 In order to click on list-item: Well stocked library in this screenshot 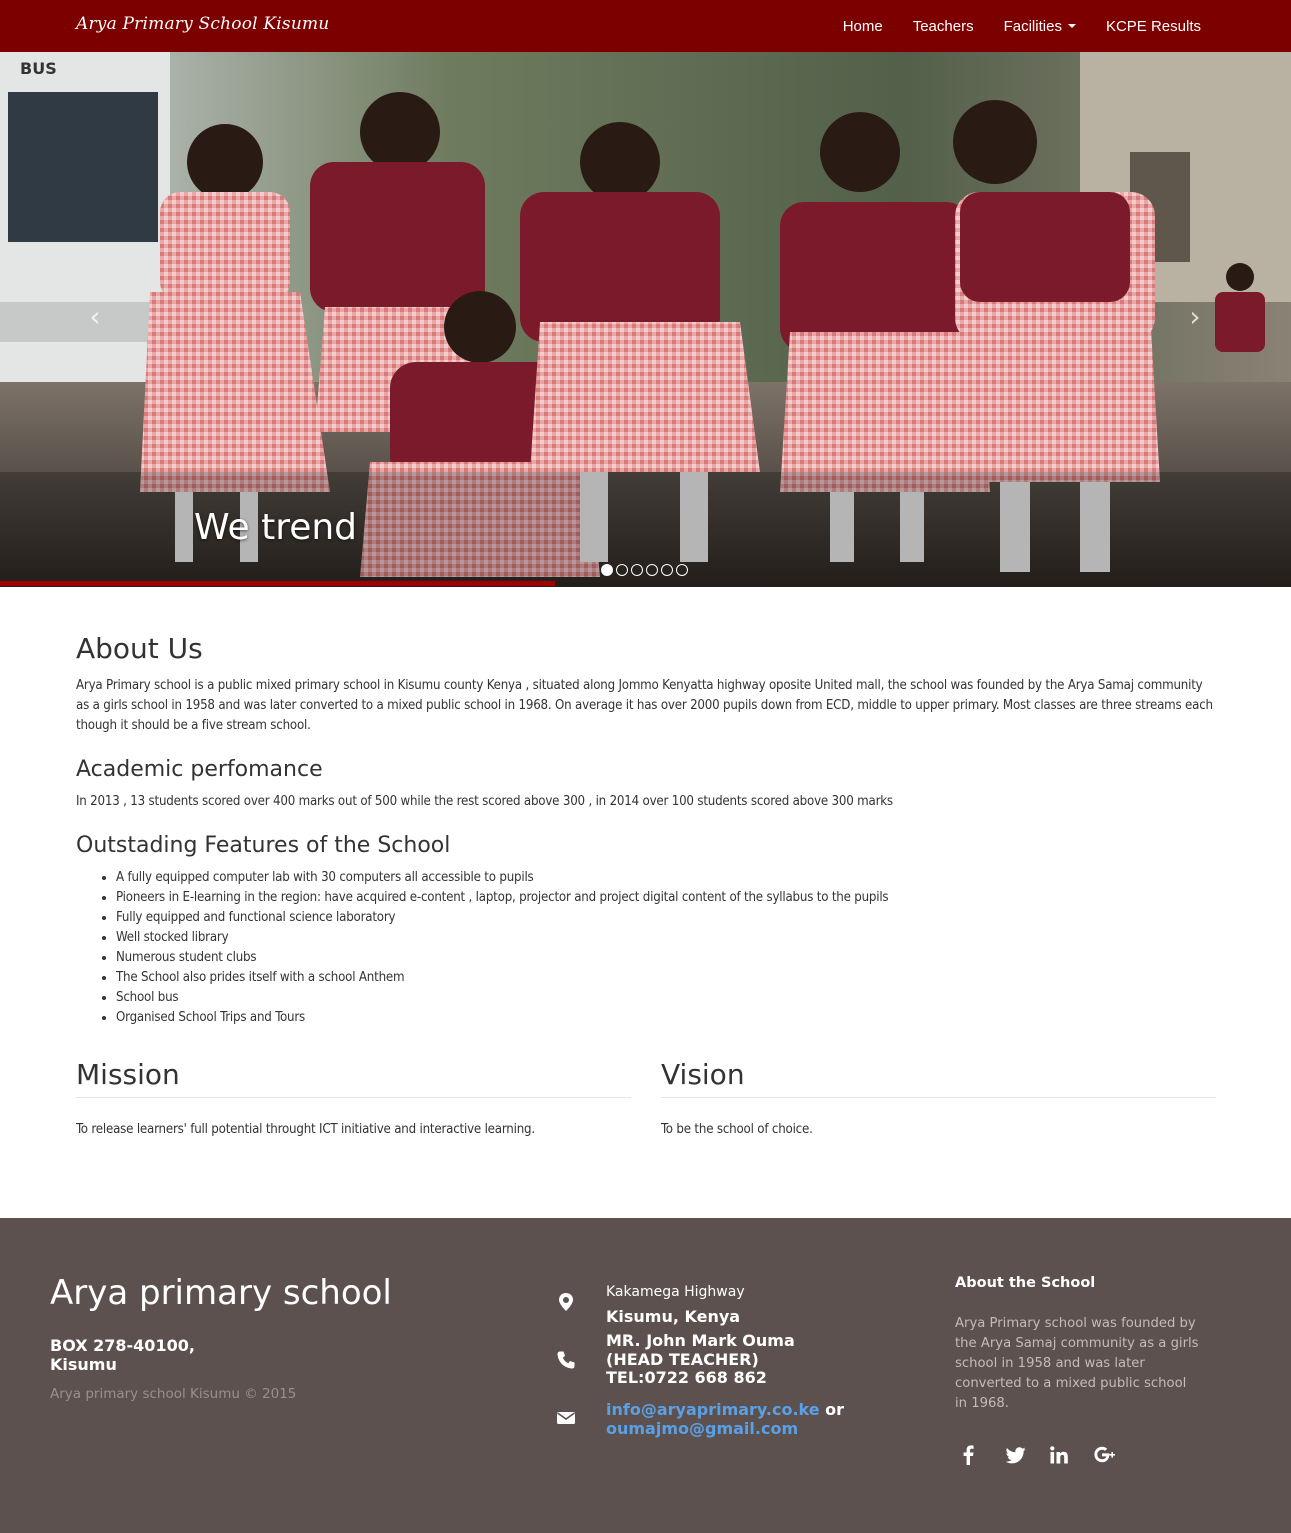, I will do `click(502, 938)`.